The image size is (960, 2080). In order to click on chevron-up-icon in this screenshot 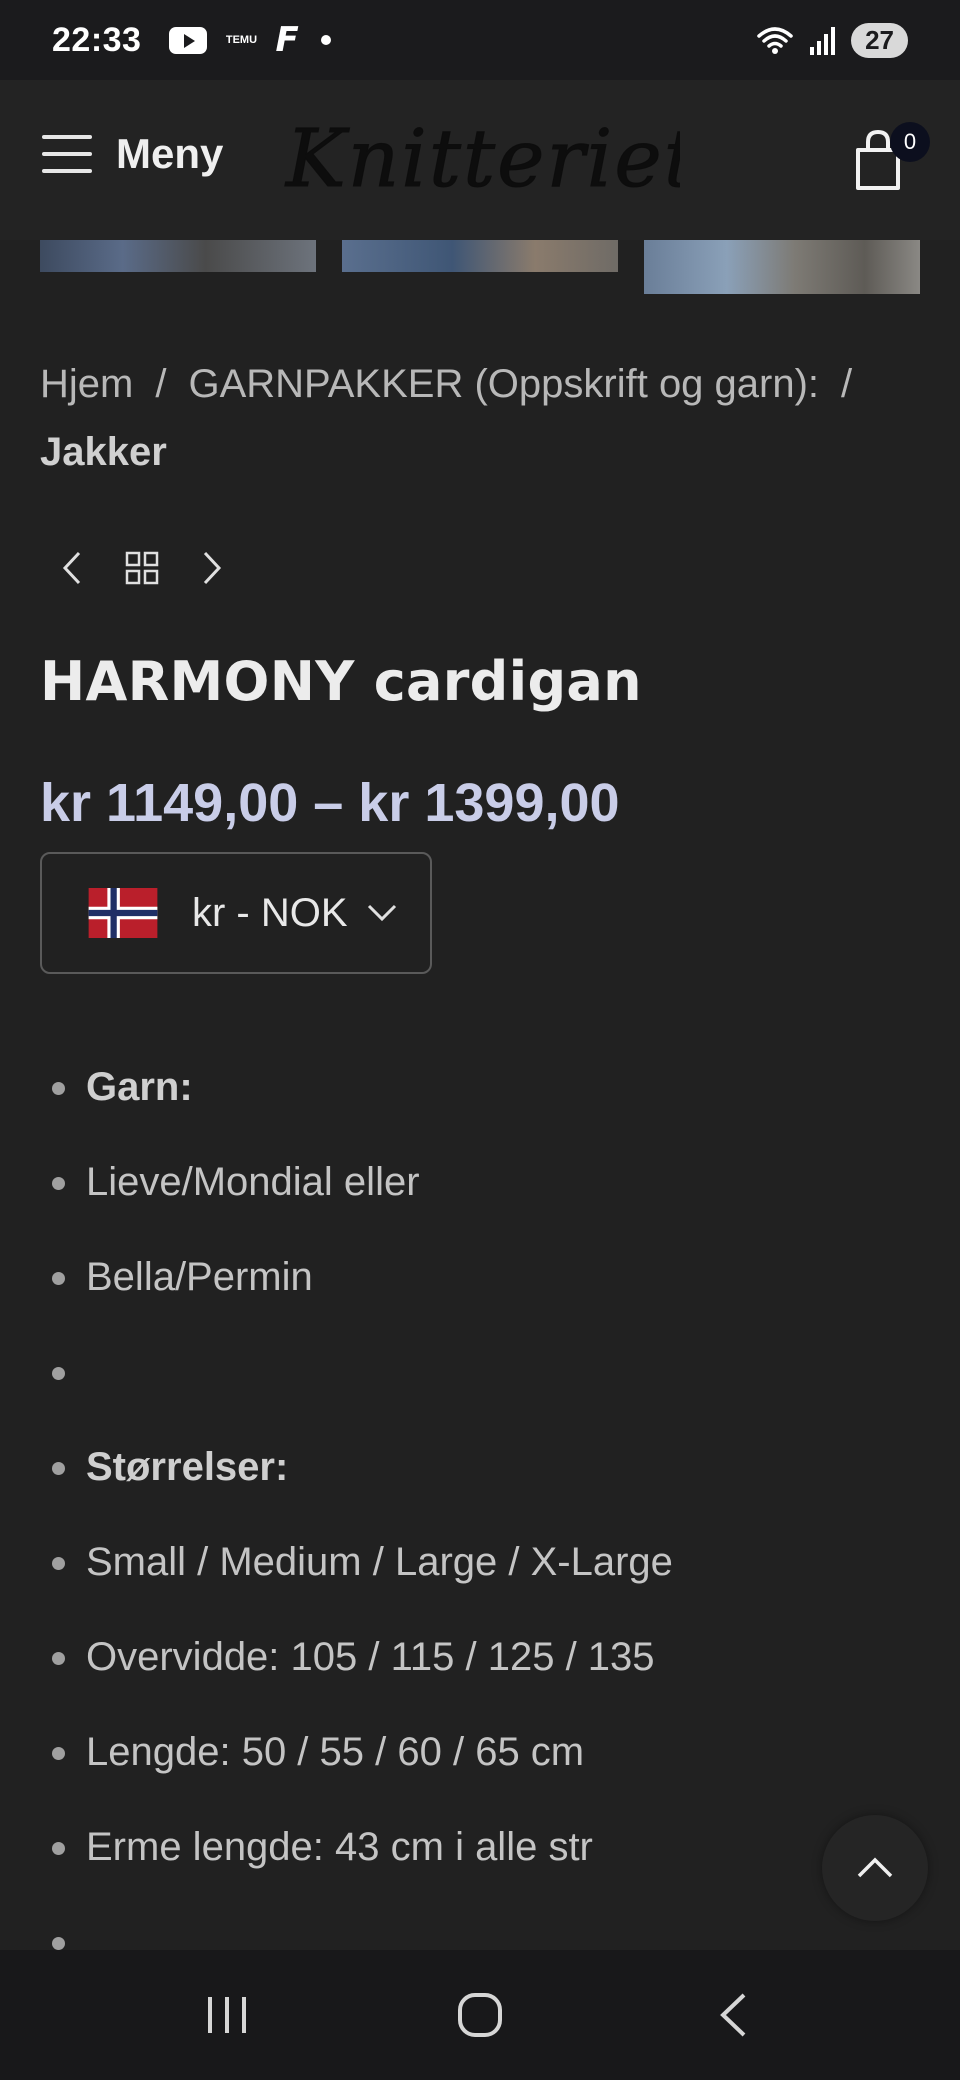, I will do `click(875, 1867)`.